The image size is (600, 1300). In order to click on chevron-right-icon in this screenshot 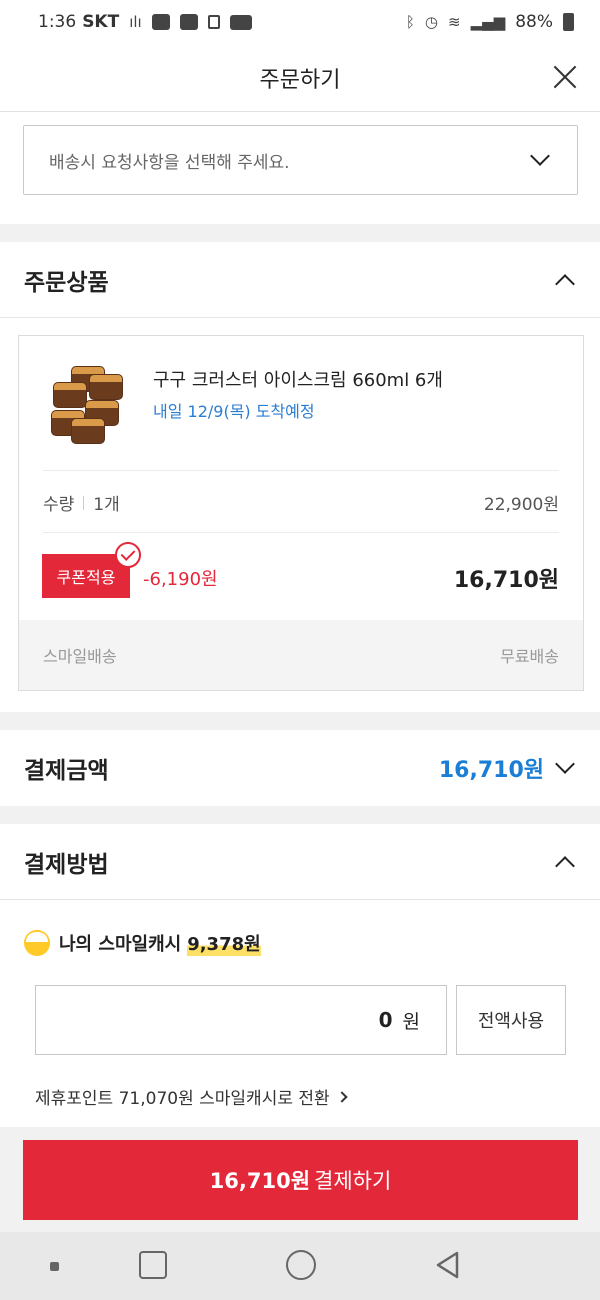, I will do `click(341, 1096)`.